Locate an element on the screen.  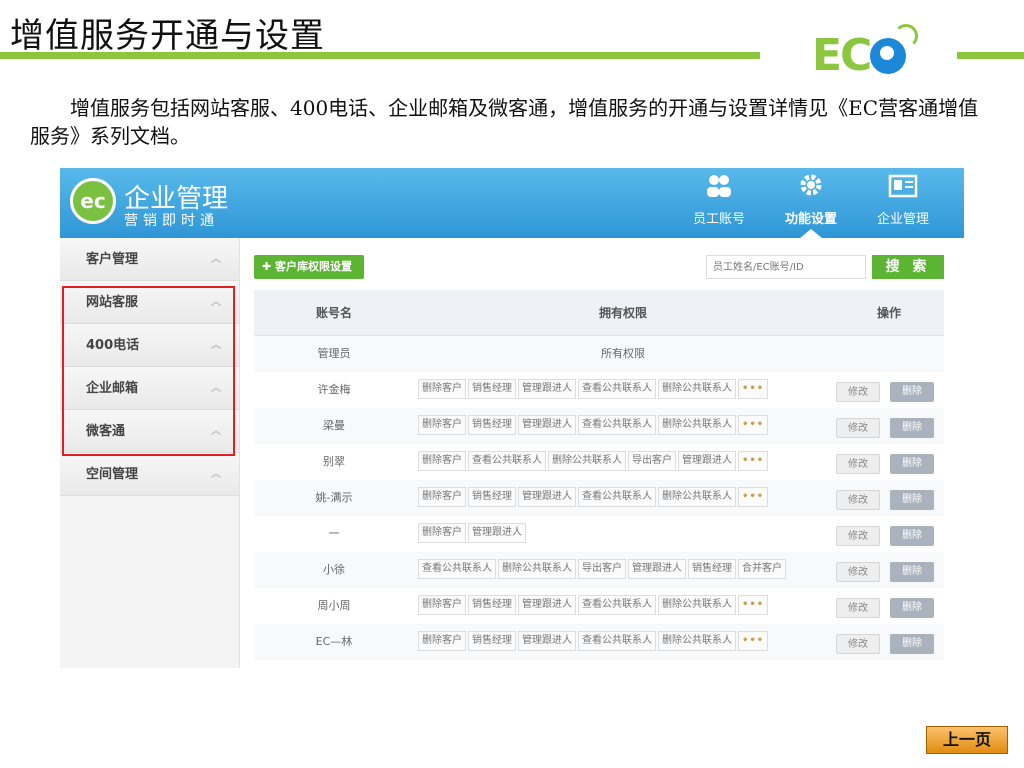
sidebar-item-label: 网站客服 is located at coordinates (112, 302).